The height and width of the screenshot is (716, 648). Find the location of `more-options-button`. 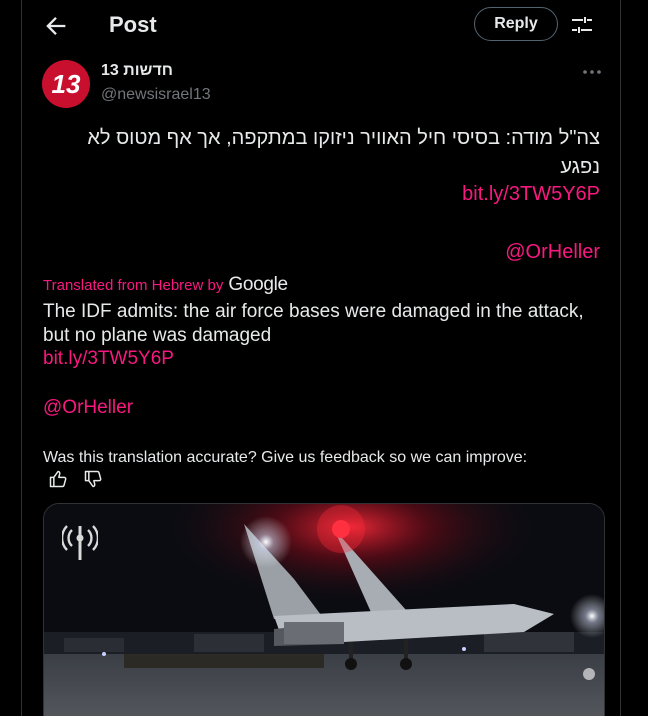

more-options-button is located at coordinates (592, 72).